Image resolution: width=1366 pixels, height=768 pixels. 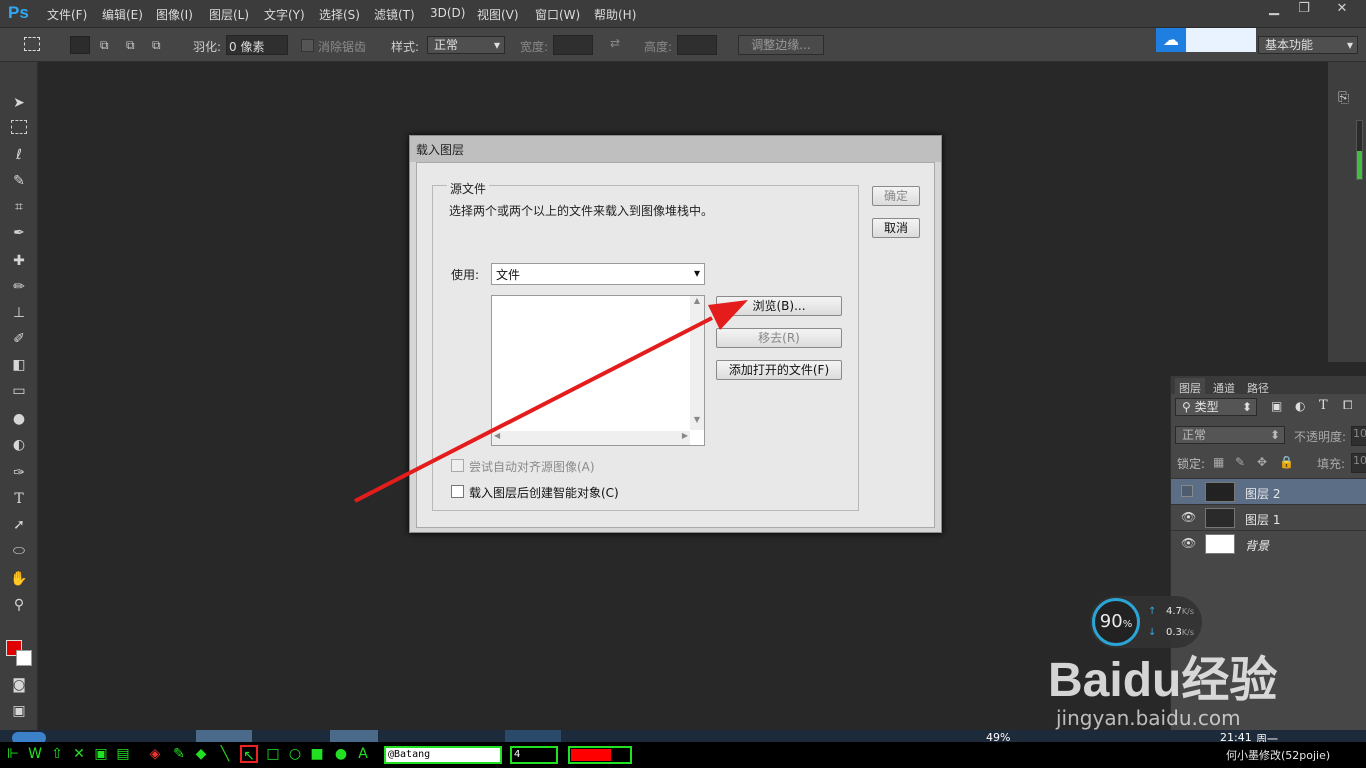 I want to click on history-brush-tool-icon: ✐, so click(x=19, y=339).